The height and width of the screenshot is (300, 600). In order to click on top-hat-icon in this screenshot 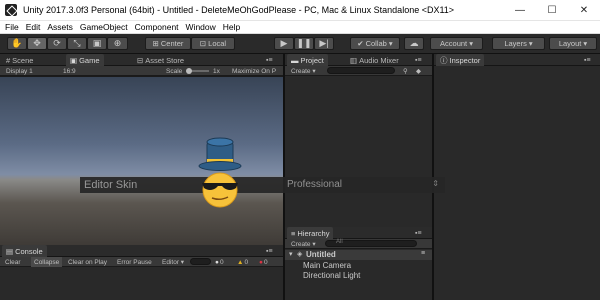, I will do `click(220, 154)`.